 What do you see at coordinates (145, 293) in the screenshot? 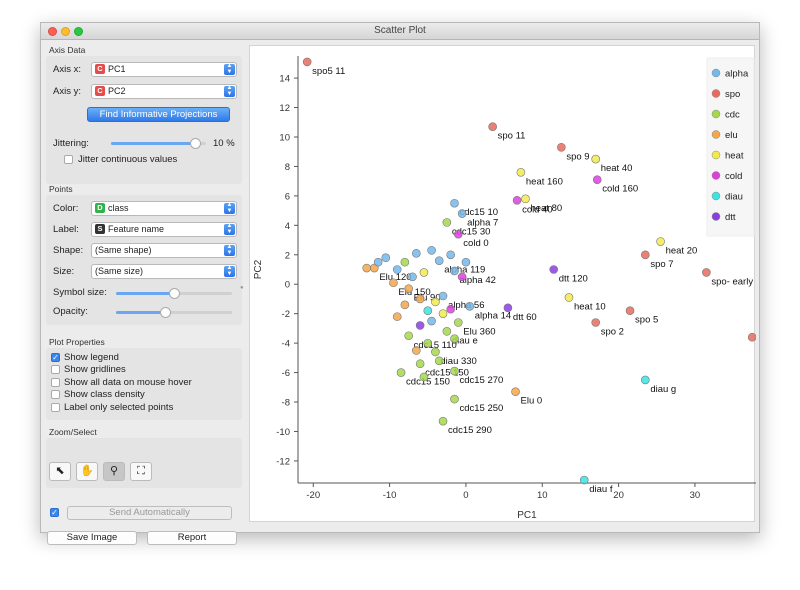
I see `symbol-size-slider-fill` at bounding box center [145, 293].